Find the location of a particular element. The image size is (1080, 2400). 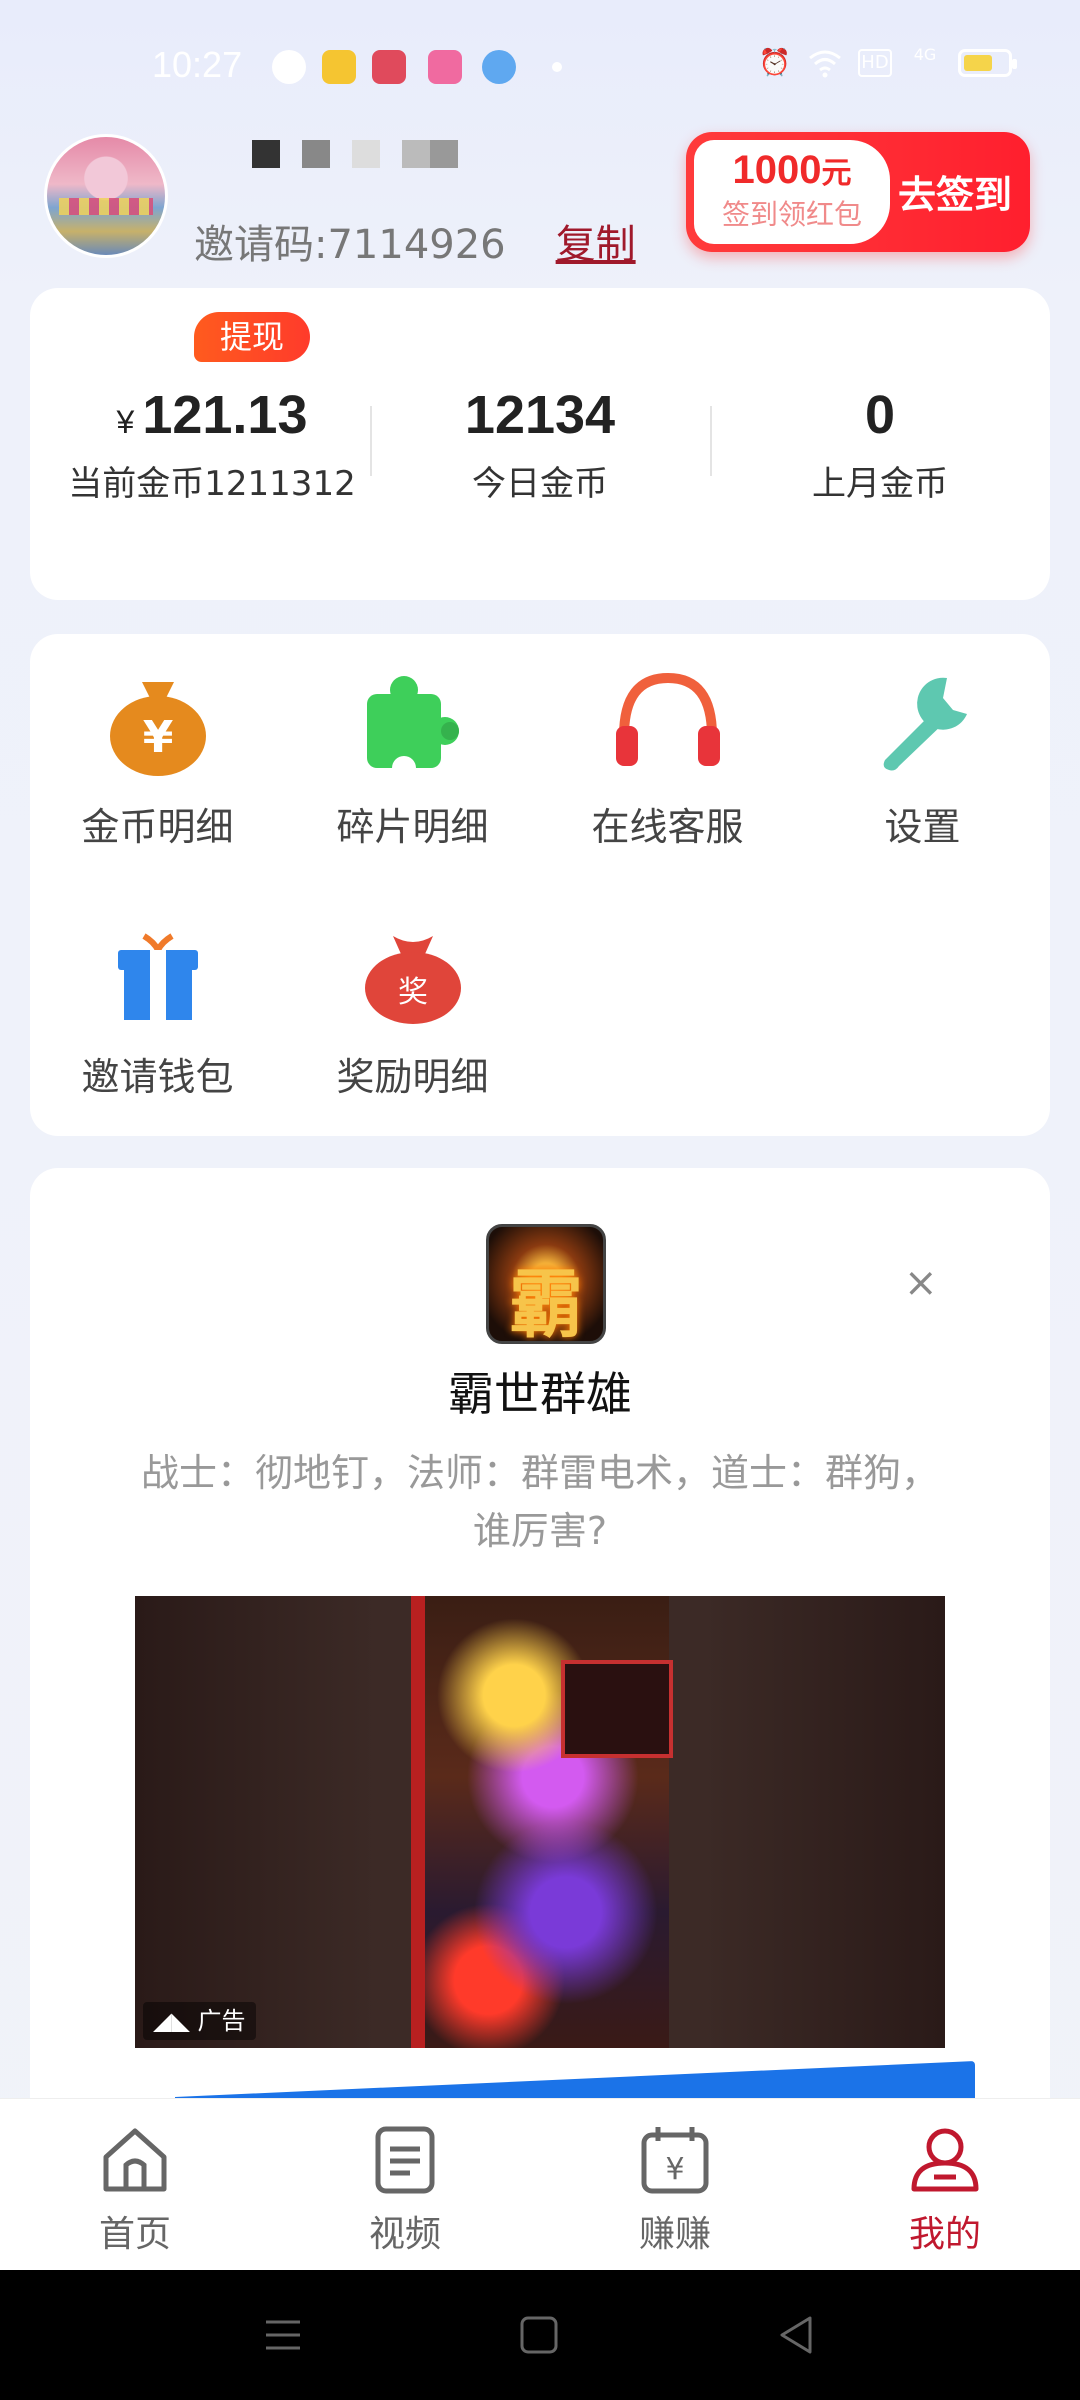

avatar is located at coordinates (106, 196).